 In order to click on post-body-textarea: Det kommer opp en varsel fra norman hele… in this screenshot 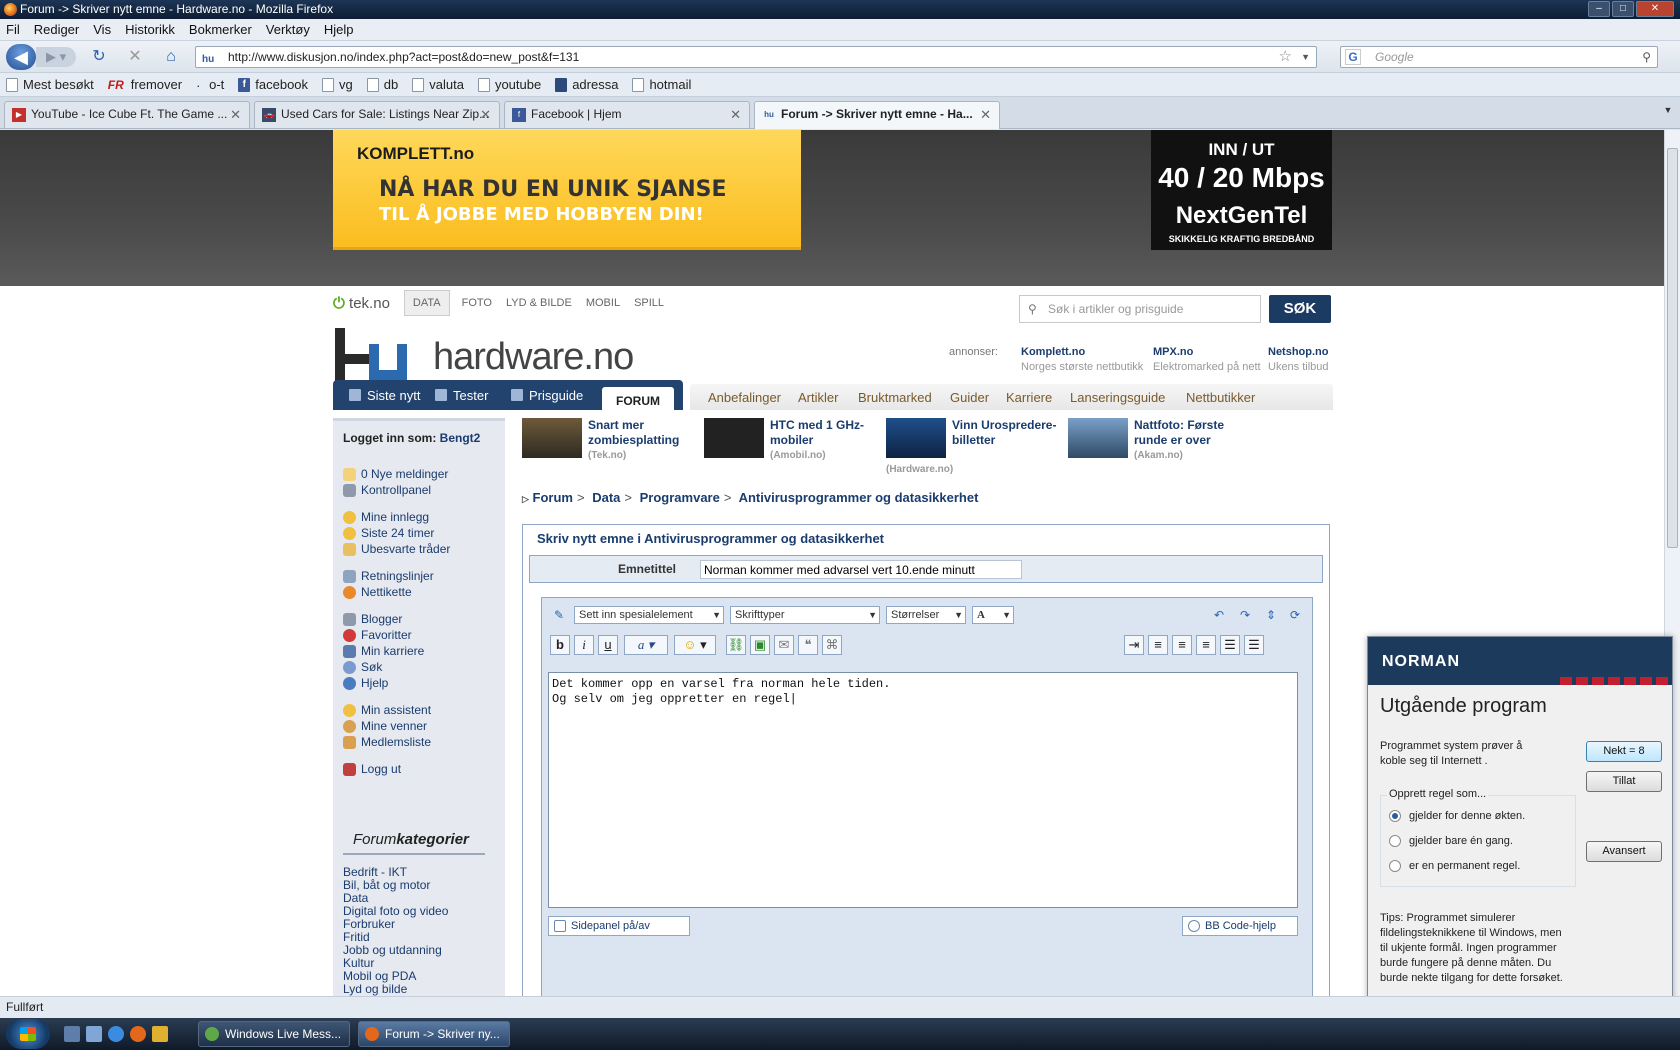, I will do `click(923, 790)`.